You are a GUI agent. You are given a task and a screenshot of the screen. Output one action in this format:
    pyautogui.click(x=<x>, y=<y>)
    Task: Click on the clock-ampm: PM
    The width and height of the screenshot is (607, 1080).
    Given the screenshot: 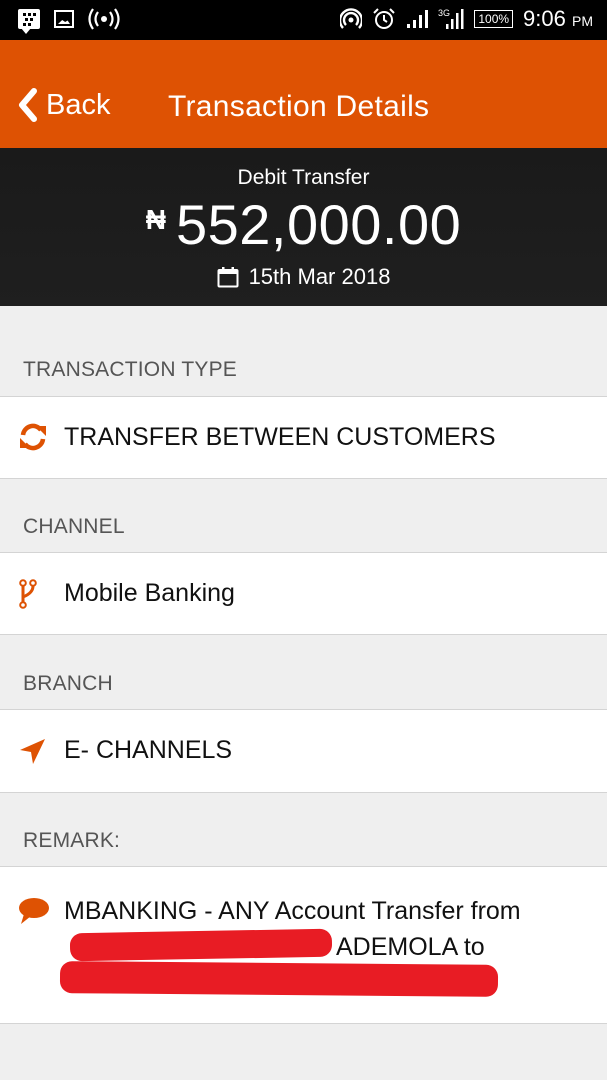 What is the action you would take?
    pyautogui.click(x=582, y=21)
    